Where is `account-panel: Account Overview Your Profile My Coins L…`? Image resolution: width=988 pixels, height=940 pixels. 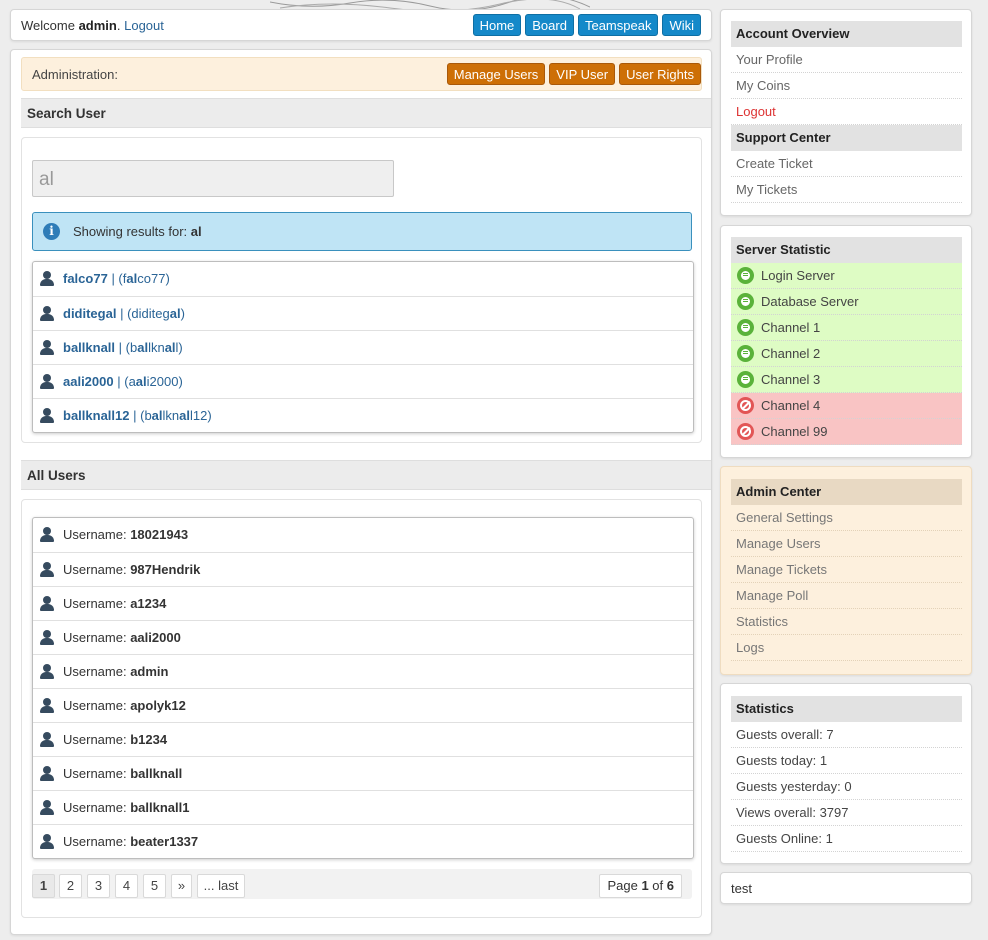 account-panel: Account Overview Your Profile My Coins L… is located at coordinates (846, 112).